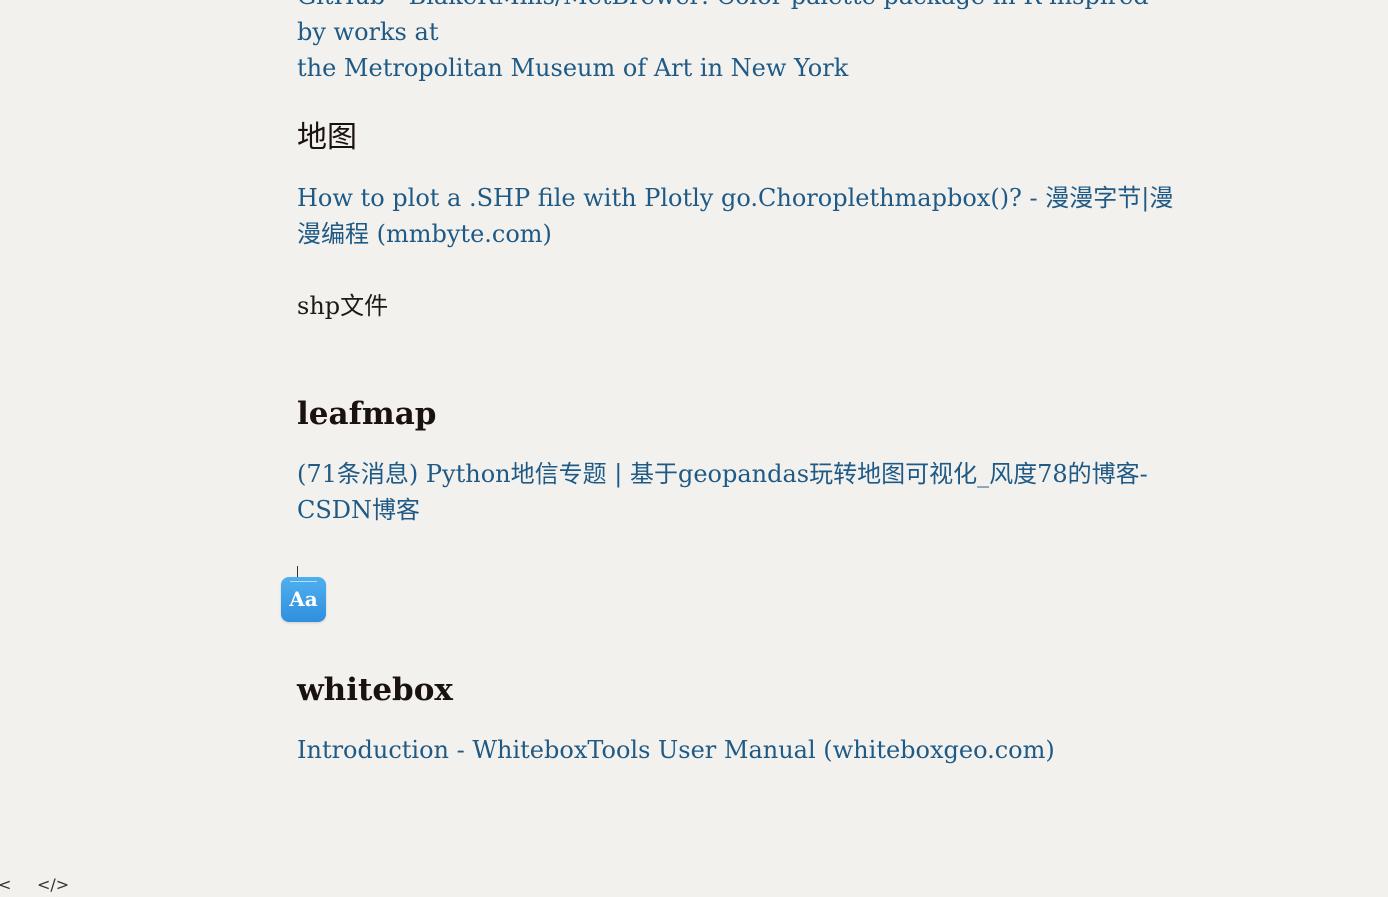 Image resolution: width=1388 pixels, height=897 pixels. I want to click on text-format-icon: Aa, so click(303, 599).